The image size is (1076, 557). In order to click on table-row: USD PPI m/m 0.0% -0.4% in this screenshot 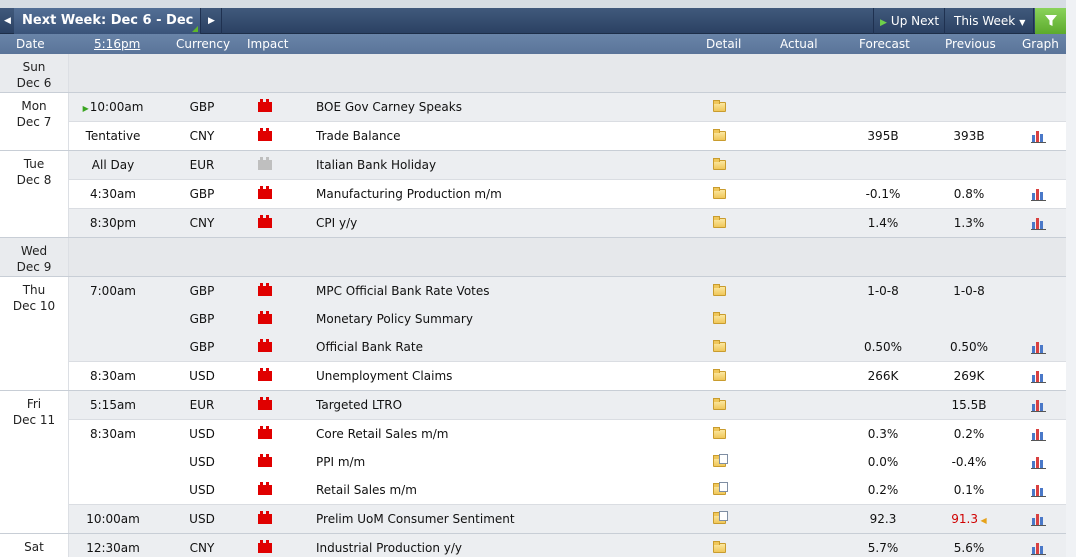, I will do `click(567, 462)`.